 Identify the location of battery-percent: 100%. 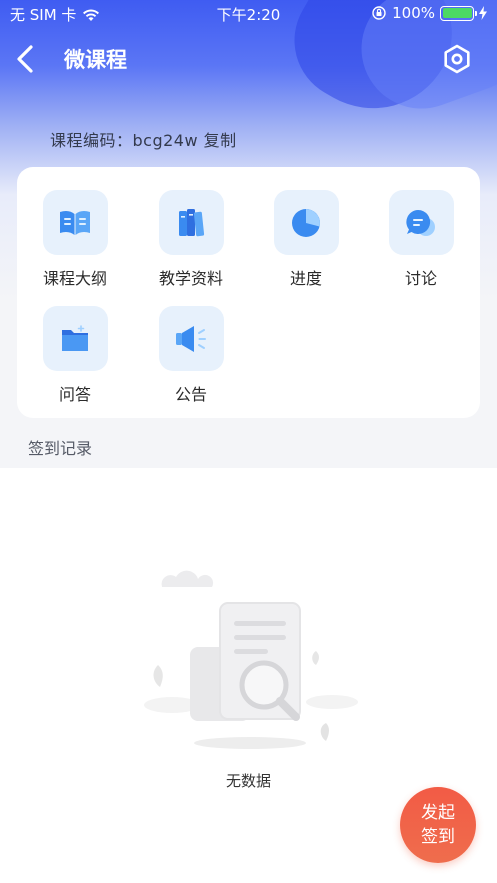
(413, 13).